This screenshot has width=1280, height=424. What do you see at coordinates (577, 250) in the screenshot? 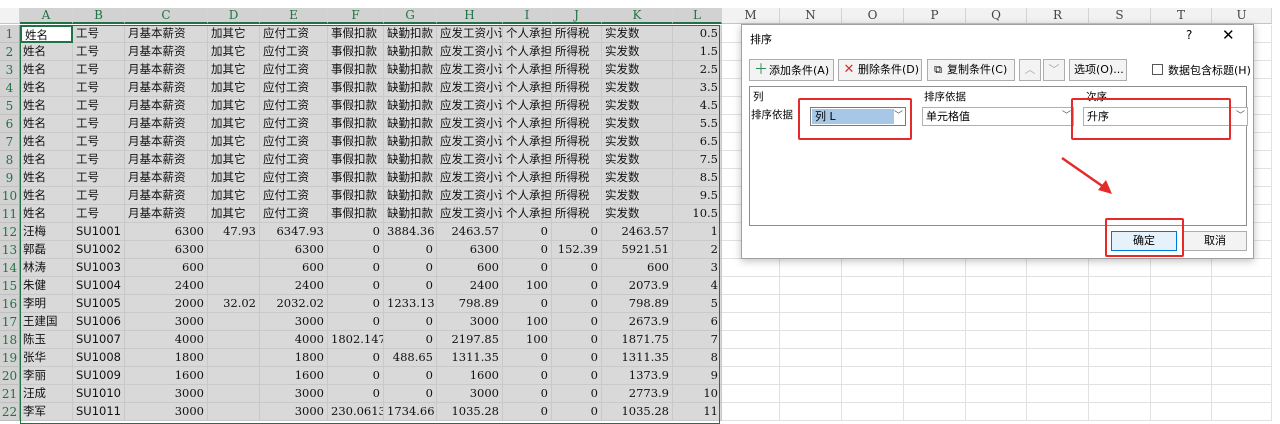
I see `cell-J13: 152.39` at bounding box center [577, 250].